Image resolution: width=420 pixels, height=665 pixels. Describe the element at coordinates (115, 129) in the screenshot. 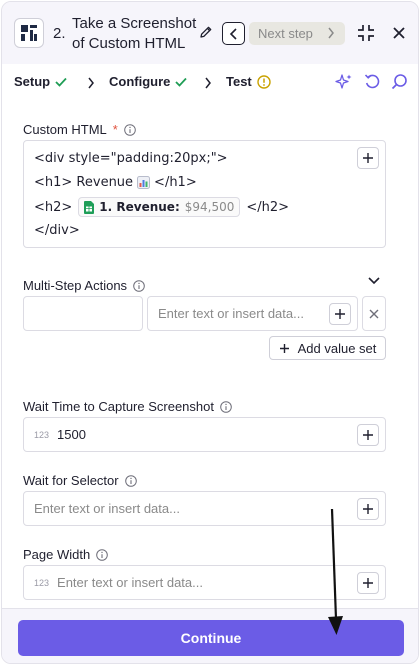

I see `required-mark: *` at that location.